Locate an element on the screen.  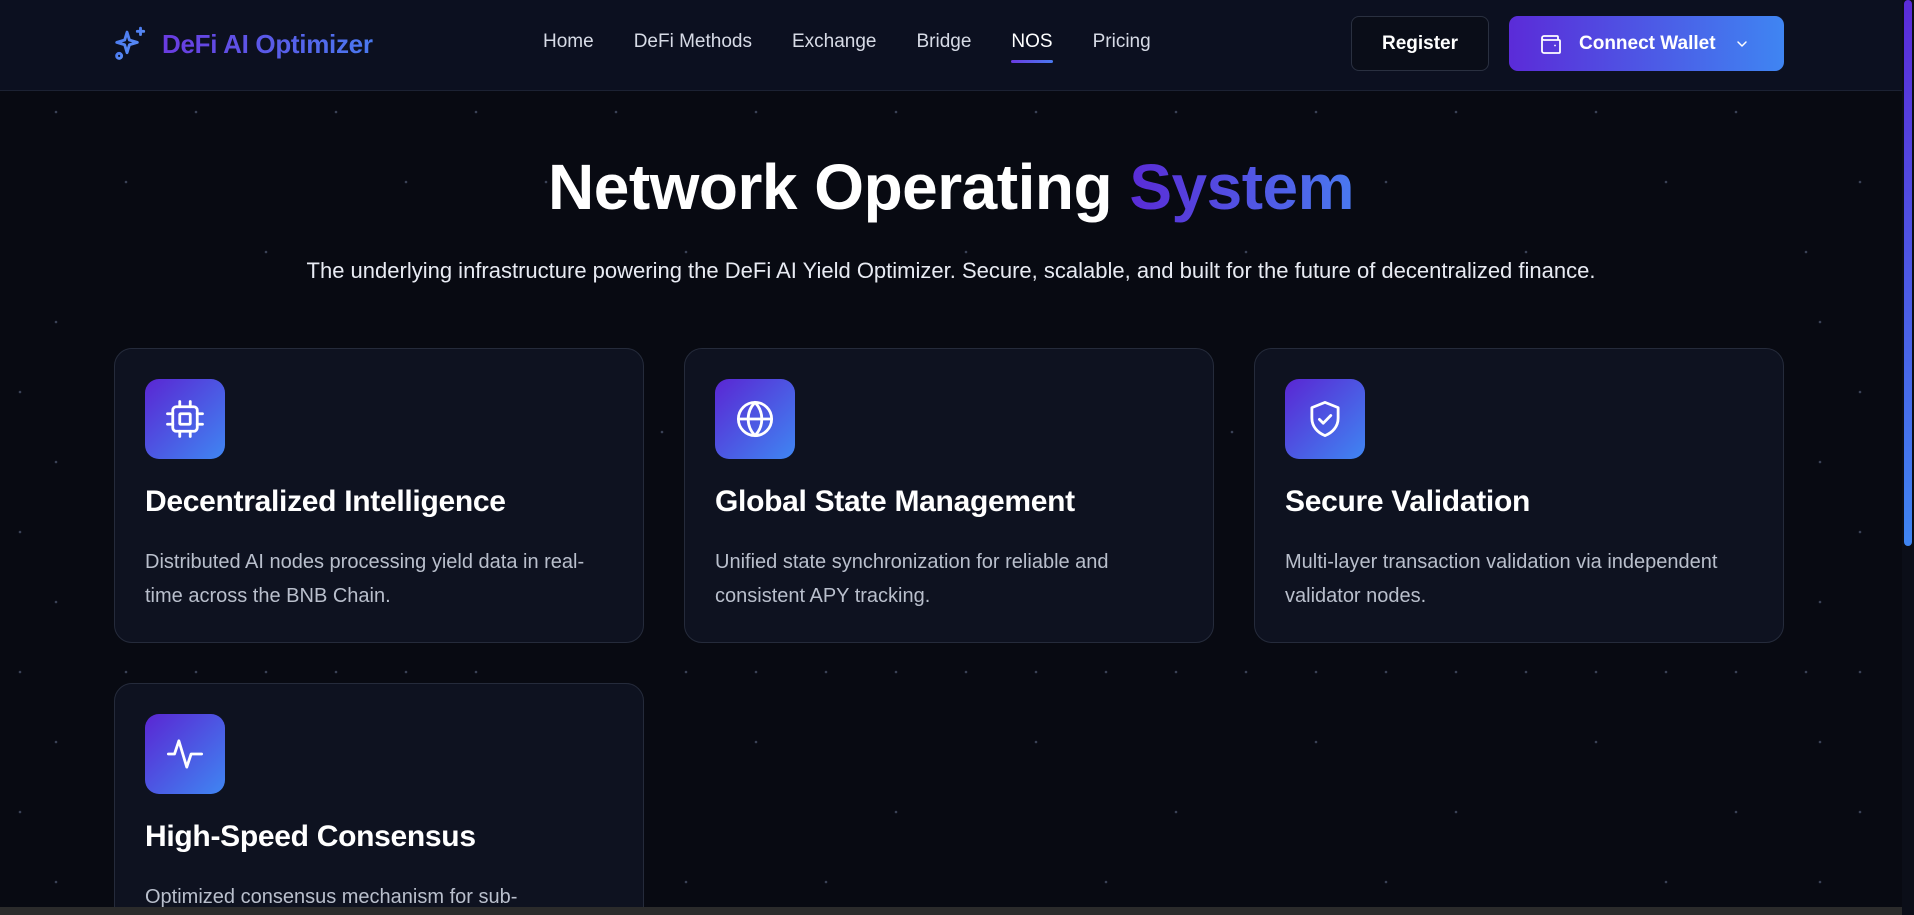
nav-exchange: Exchange is located at coordinates (834, 46).